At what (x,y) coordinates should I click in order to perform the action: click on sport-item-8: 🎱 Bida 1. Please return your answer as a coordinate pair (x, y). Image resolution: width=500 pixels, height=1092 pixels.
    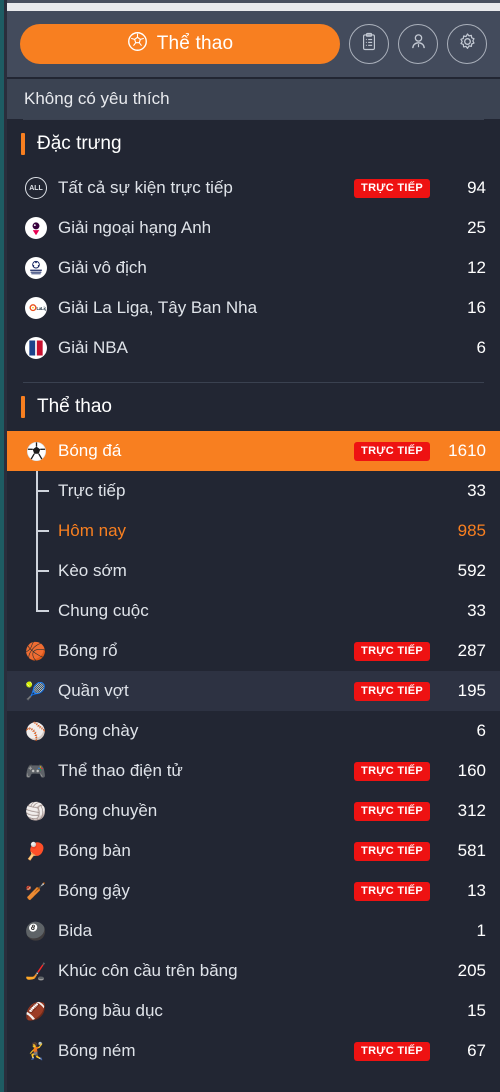
    Looking at the image, I should click on (253, 931).